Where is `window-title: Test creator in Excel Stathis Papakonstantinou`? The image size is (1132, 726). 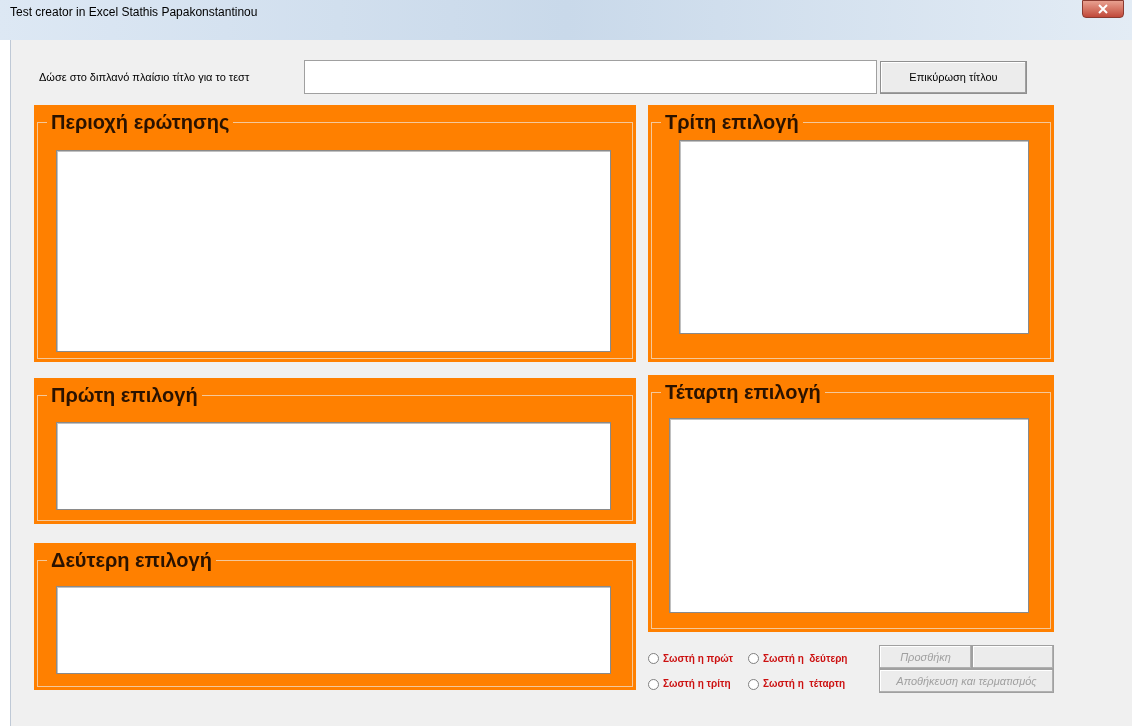 window-title: Test creator in Excel Stathis Papakonstantinou is located at coordinates (134, 12).